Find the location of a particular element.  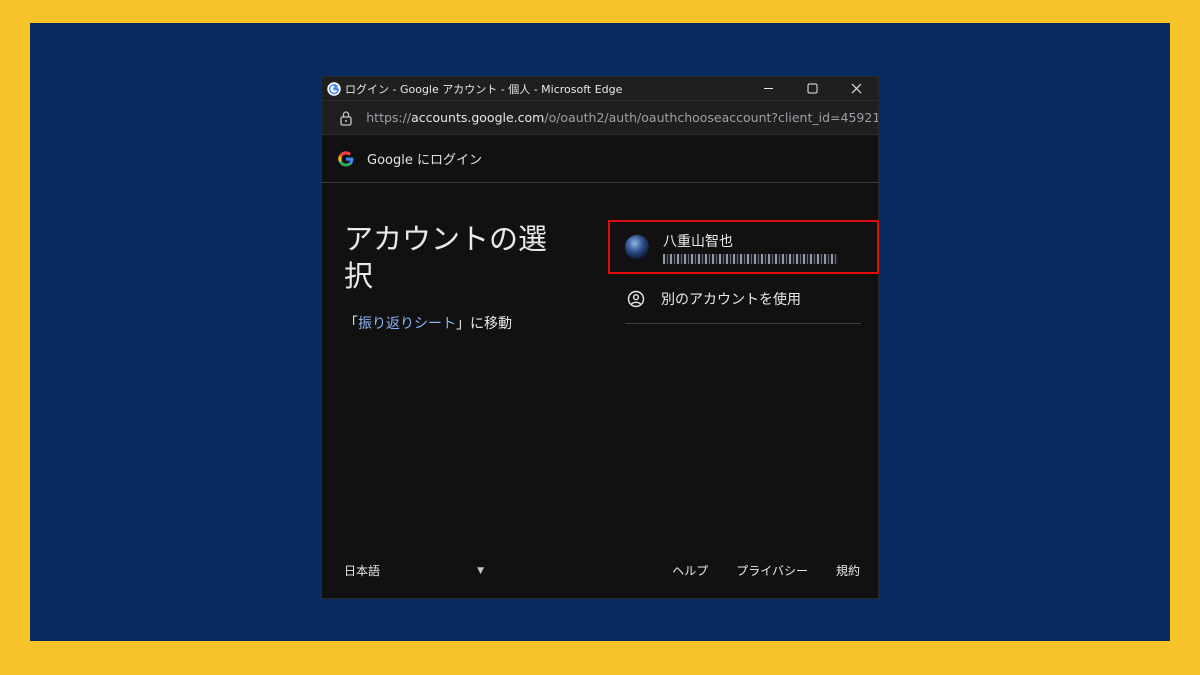

google-signin-label: Google にログイン is located at coordinates (424, 160).